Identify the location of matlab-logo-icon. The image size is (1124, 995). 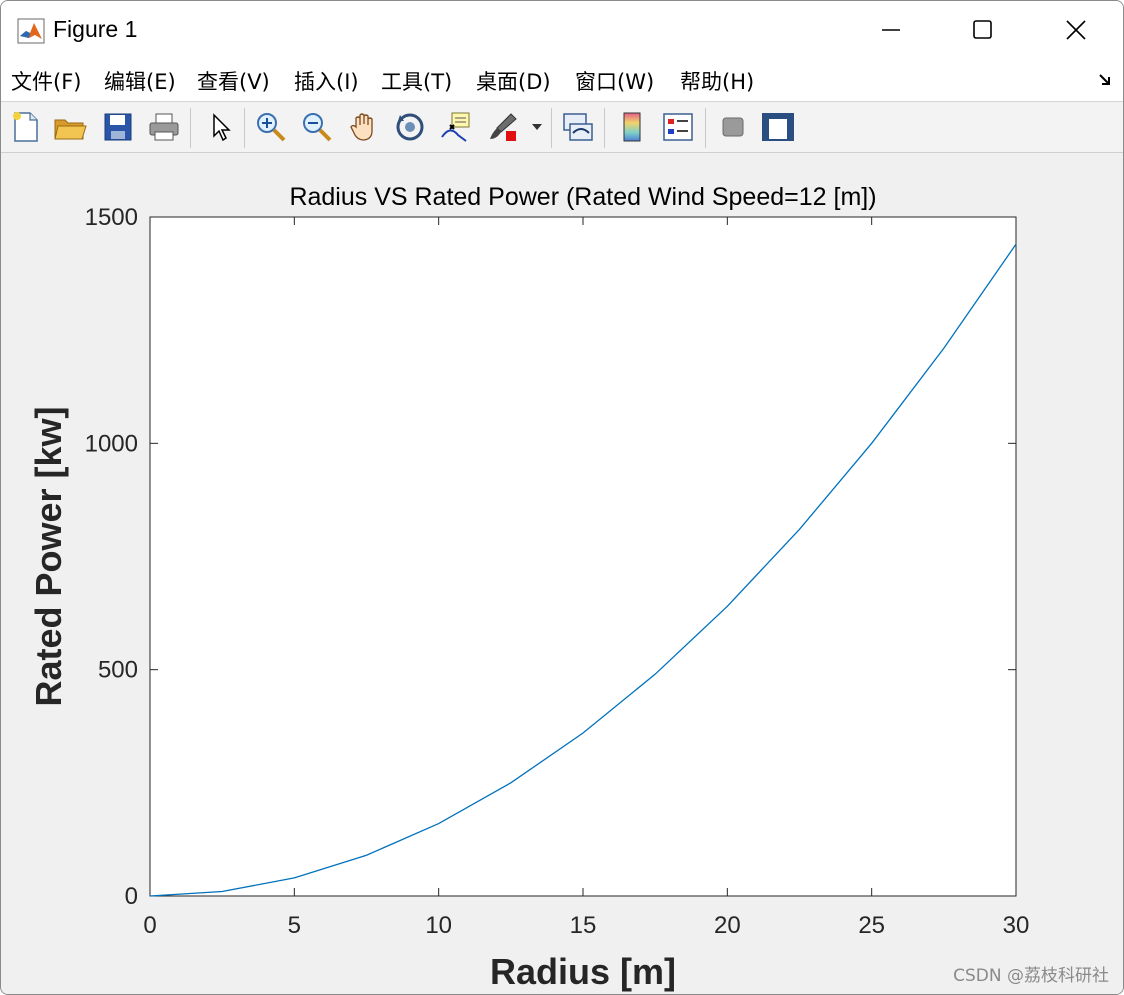
(31, 31).